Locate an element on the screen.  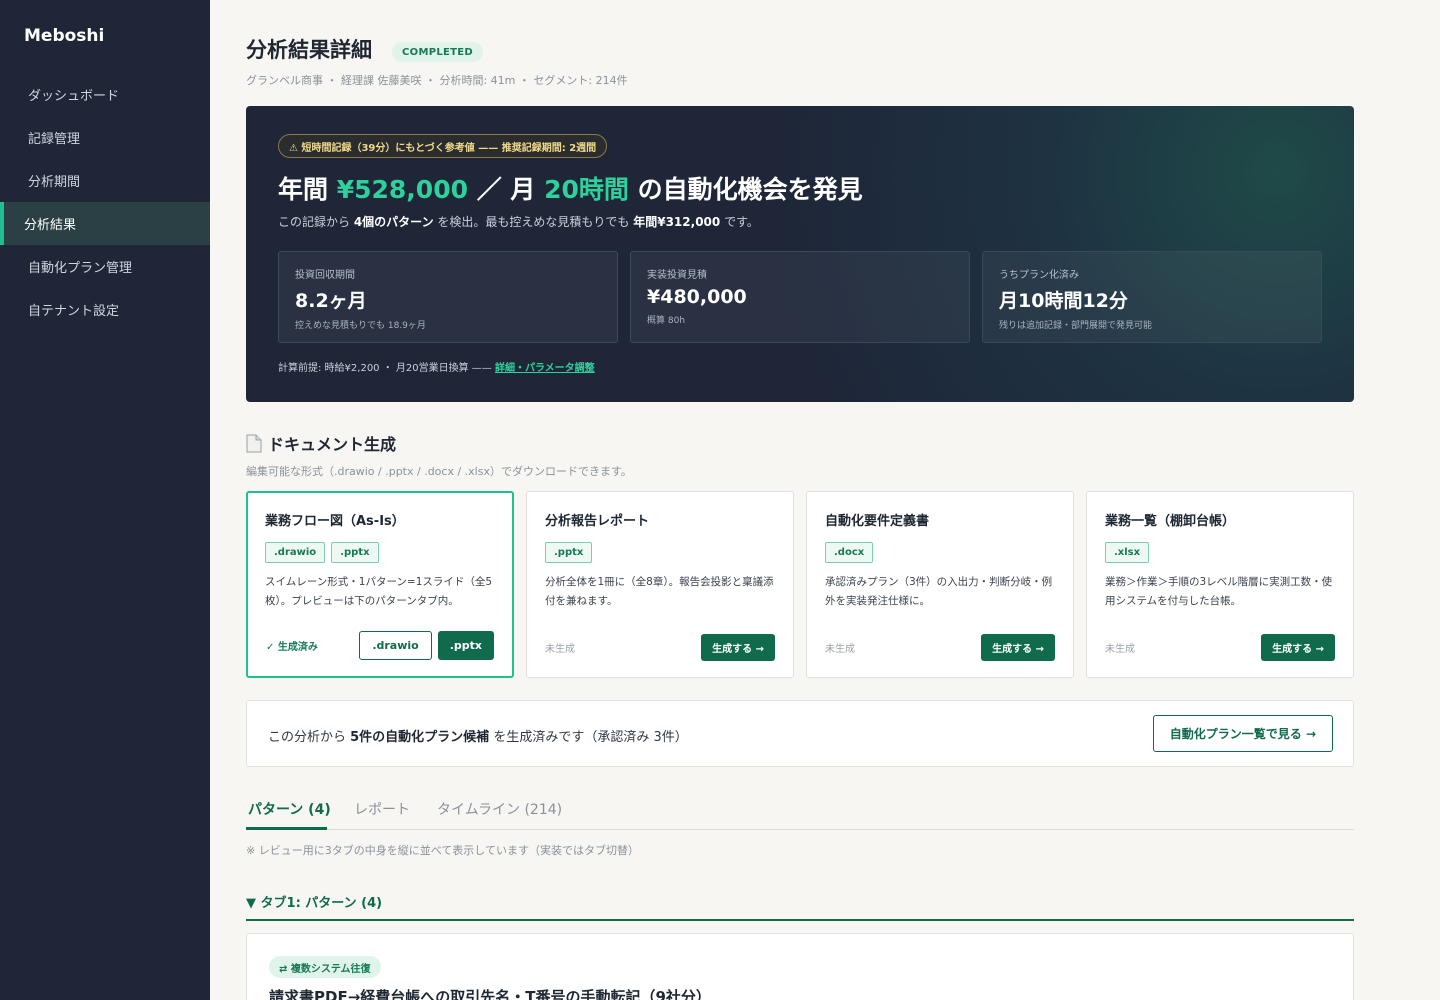
sidebar-item-tenant-settings: 自テナント設定 is located at coordinates (105, 309).